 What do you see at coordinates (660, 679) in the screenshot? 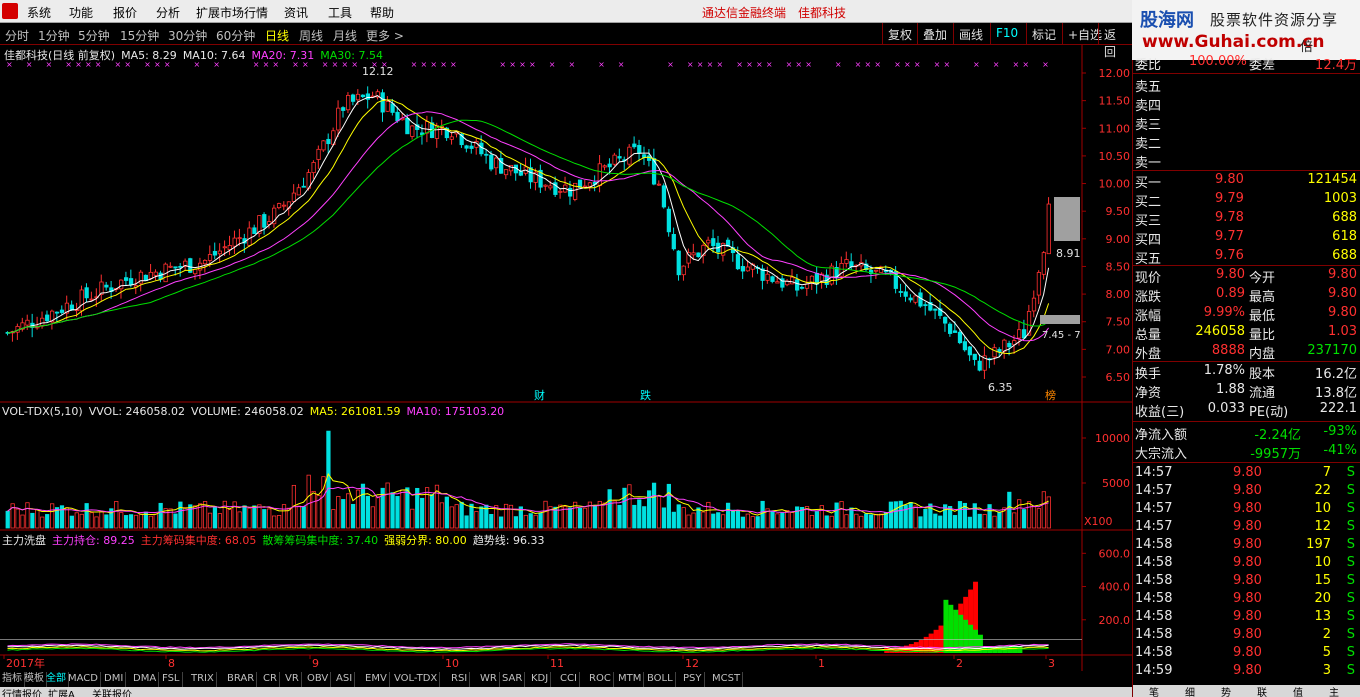
I see `indicator-tab-22: BOLL` at bounding box center [660, 679].